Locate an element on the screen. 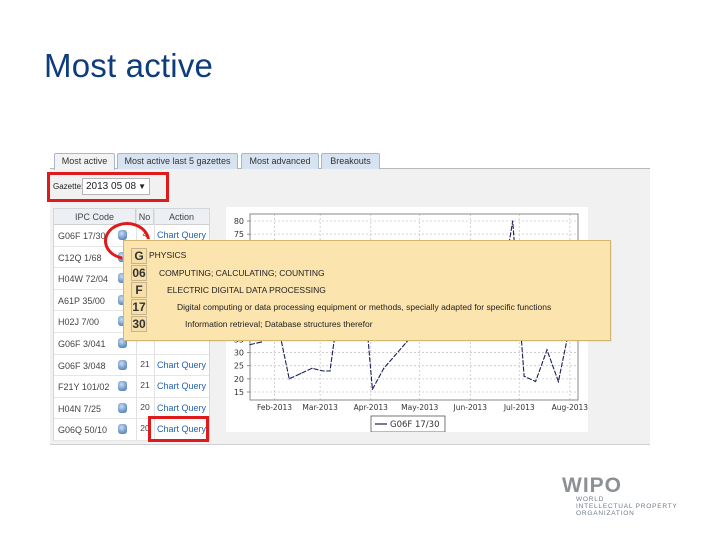 Image resolution: width=720 pixels, height=540 pixels. table-row: G06F 3/048 21 Chart Query is located at coordinates (131, 366).